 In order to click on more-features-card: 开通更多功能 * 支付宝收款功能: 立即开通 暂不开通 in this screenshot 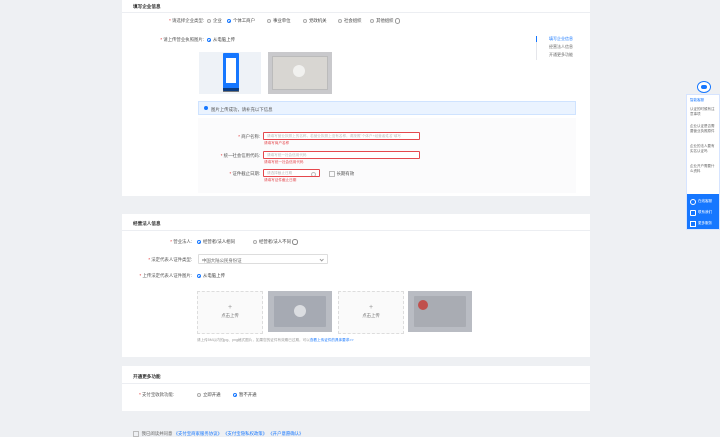, I will do `click(356, 388)`.